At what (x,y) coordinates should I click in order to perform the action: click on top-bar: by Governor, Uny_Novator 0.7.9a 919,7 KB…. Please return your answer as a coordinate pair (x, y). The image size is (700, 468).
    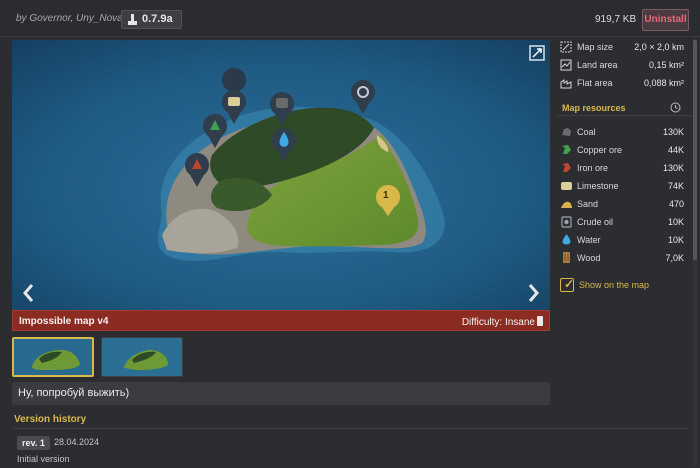
    Looking at the image, I should click on (350, 18).